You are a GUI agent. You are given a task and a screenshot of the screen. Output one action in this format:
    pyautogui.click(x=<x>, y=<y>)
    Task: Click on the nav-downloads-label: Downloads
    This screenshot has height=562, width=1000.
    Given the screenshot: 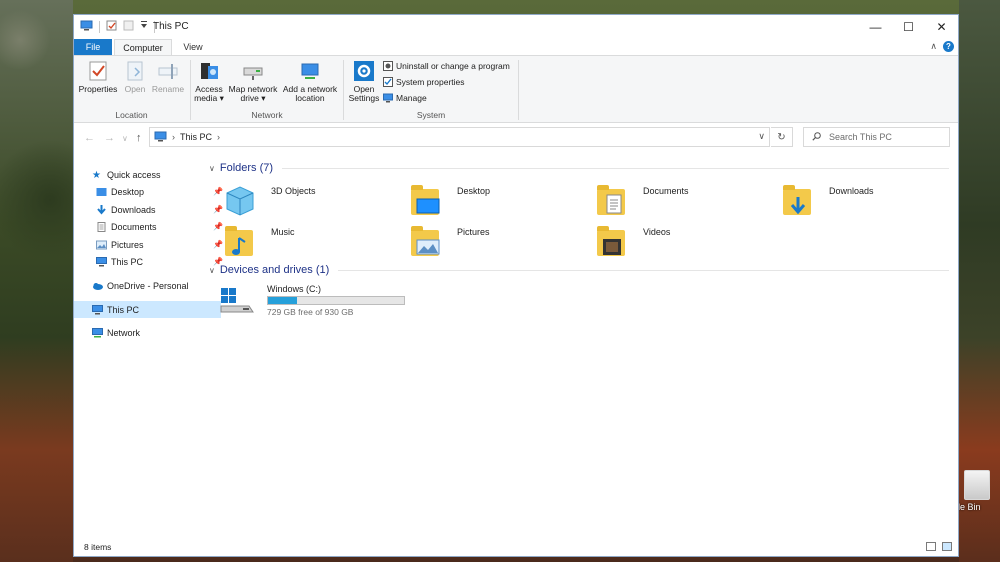 What is the action you would take?
    pyautogui.click(x=133, y=209)
    